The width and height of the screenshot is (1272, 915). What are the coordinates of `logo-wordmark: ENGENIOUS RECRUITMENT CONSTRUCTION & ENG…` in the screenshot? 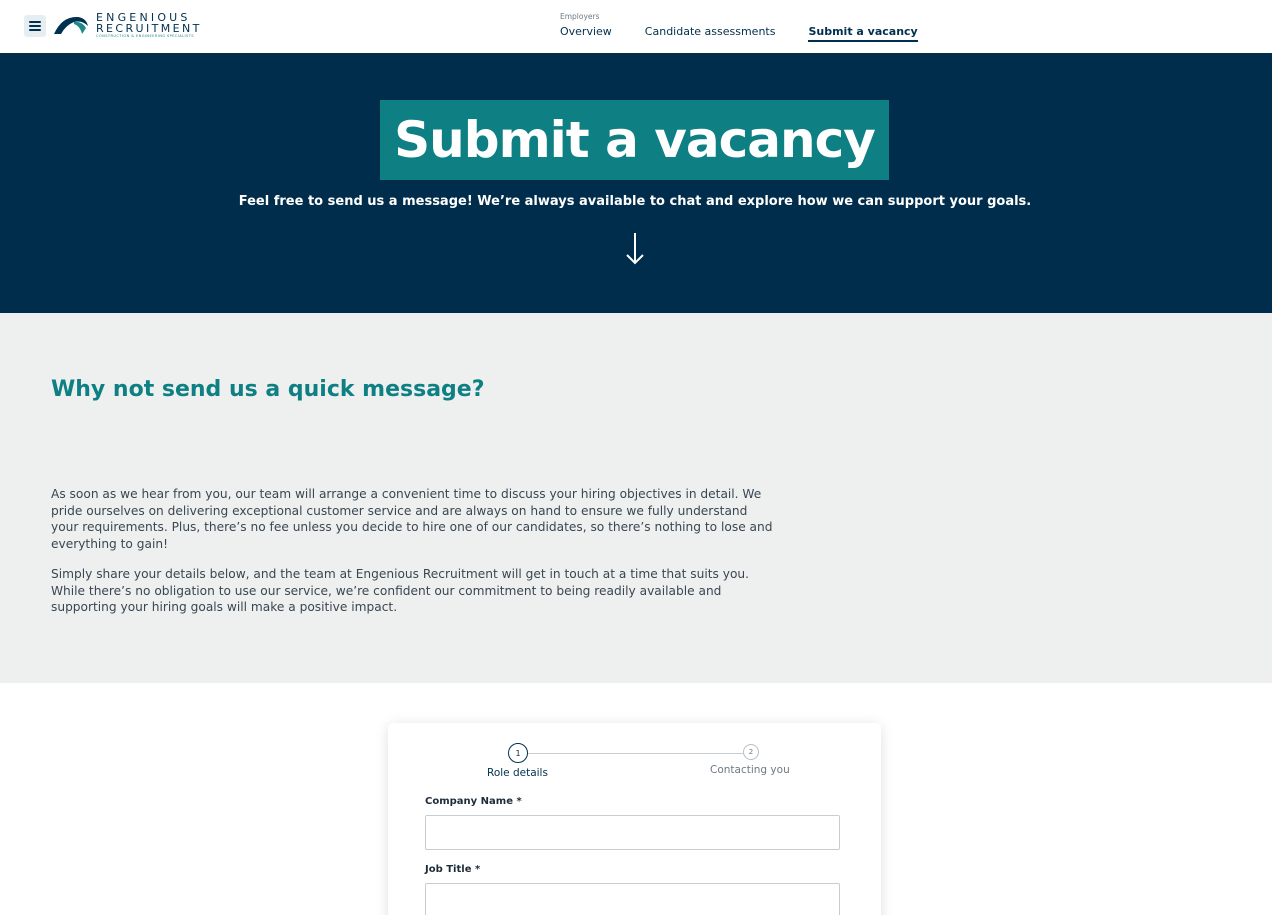 It's located at (149, 25).